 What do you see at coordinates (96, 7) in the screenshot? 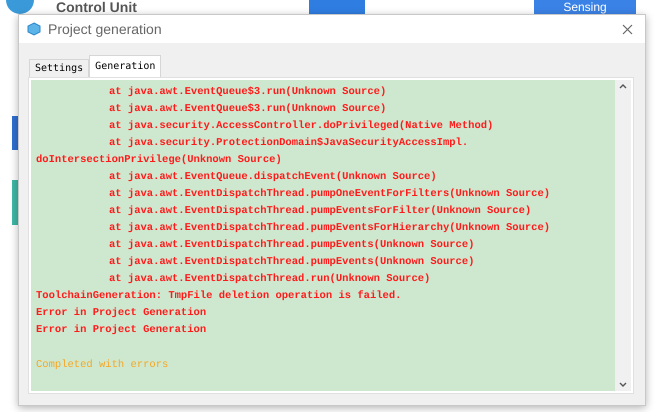
I see `app-title: Control Unit` at bounding box center [96, 7].